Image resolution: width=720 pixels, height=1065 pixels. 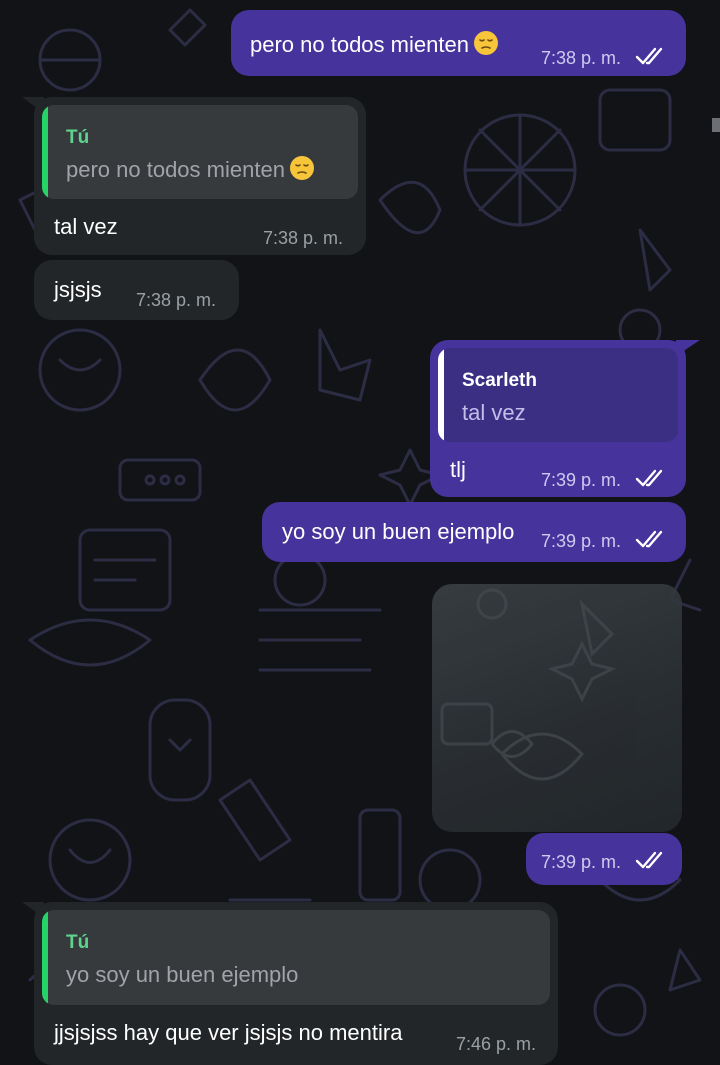 I want to click on message-text: tal vez, so click(x=86, y=226).